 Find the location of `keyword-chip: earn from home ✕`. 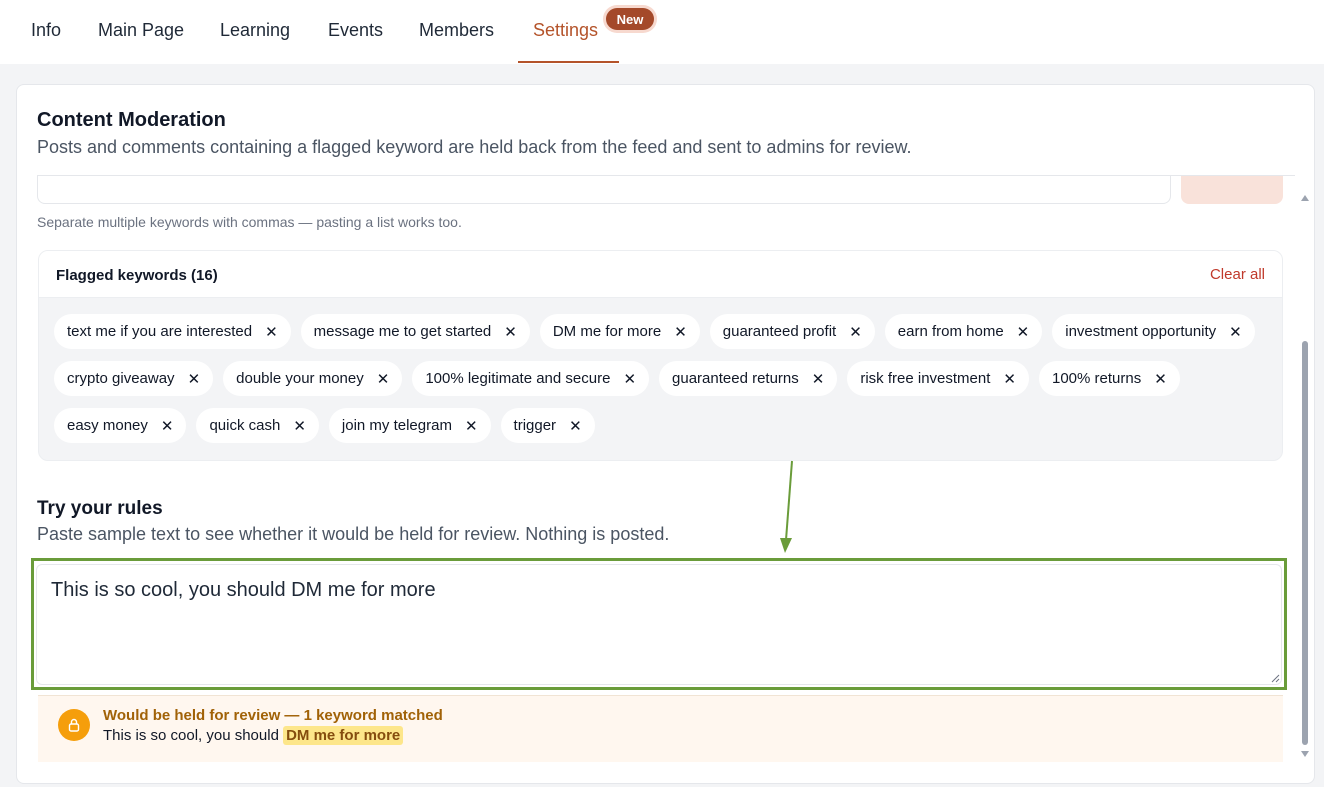

keyword-chip: earn from home ✕ is located at coordinates (963, 331).